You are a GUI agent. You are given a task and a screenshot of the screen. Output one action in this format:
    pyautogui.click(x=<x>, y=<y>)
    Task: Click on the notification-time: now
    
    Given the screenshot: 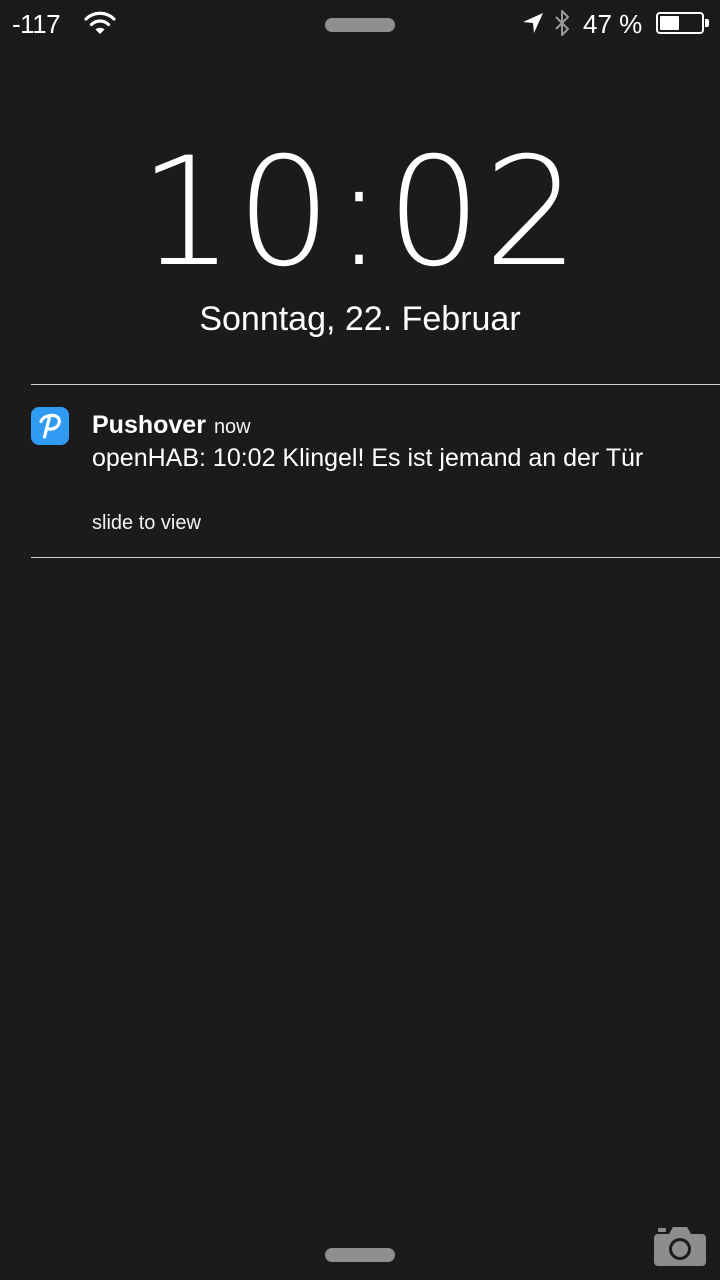 What is the action you would take?
    pyautogui.click(x=232, y=427)
    